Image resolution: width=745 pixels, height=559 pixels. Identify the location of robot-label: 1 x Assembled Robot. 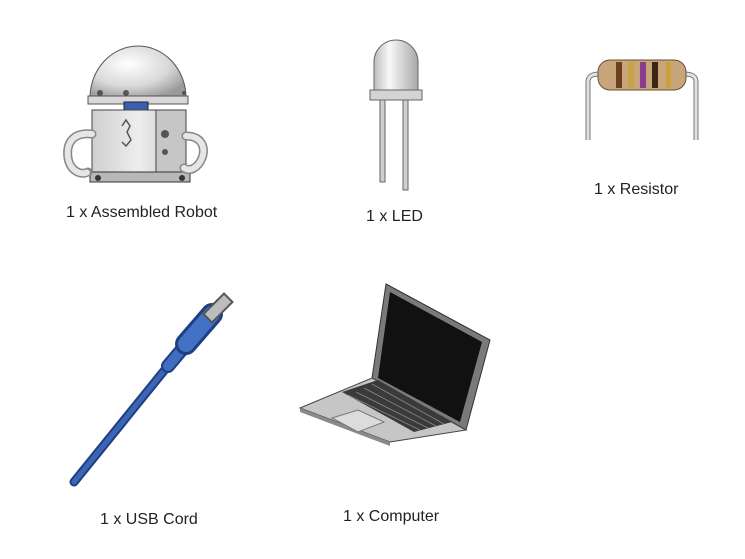
(142, 212).